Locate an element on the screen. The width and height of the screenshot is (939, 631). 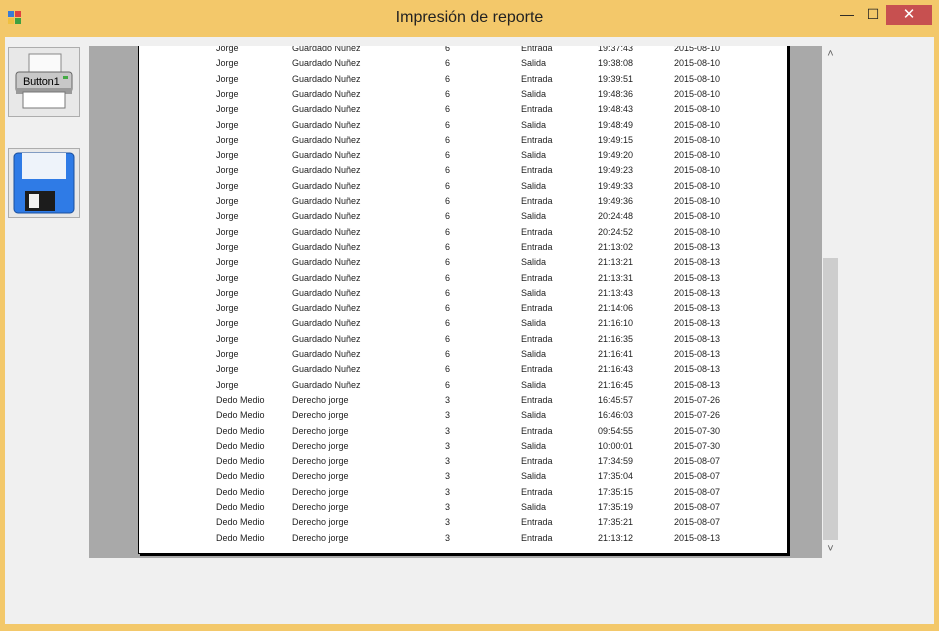
cell-time: 19:48:43 is located at coordinates (616, 109).